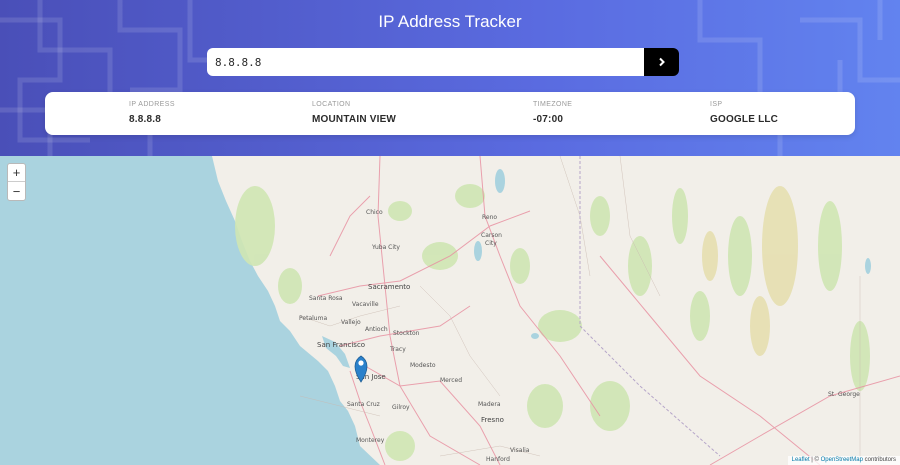  I want to click on zoom-out-button: −, so click(16, 191).